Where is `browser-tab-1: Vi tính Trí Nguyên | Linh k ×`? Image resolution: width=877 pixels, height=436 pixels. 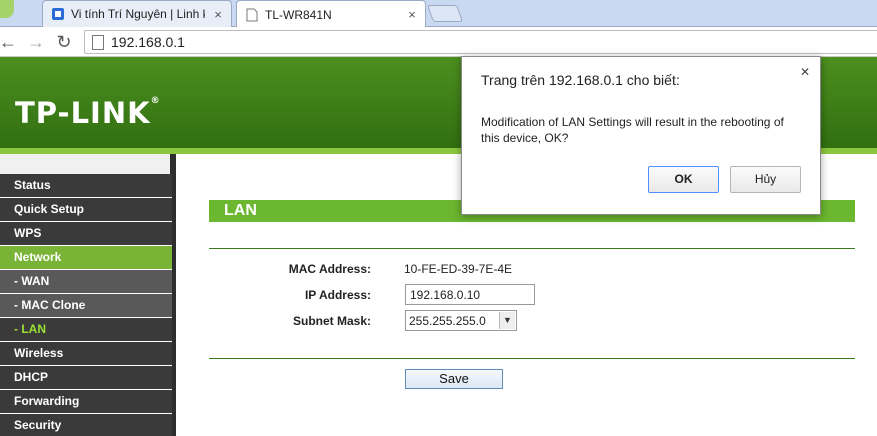 browser-tab-1: Vi tính Trí Nguyên | Linh k × is located at coordinates (137, 13).